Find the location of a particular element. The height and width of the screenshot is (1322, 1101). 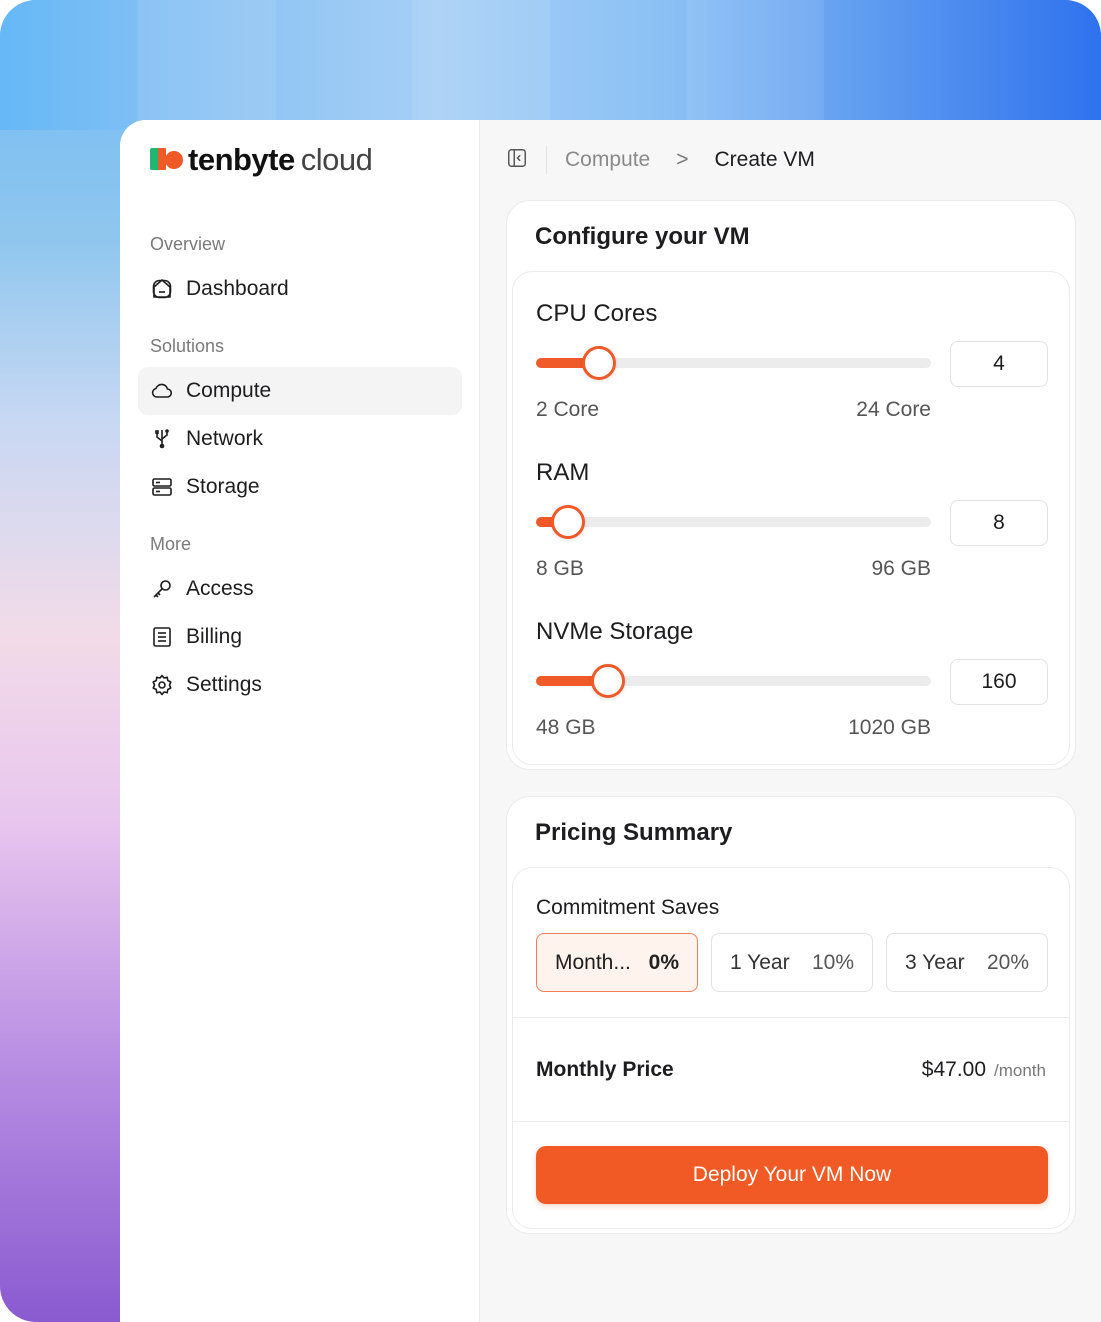

brand-logo: tenbyte cloud is located at coordinates (261, 160).